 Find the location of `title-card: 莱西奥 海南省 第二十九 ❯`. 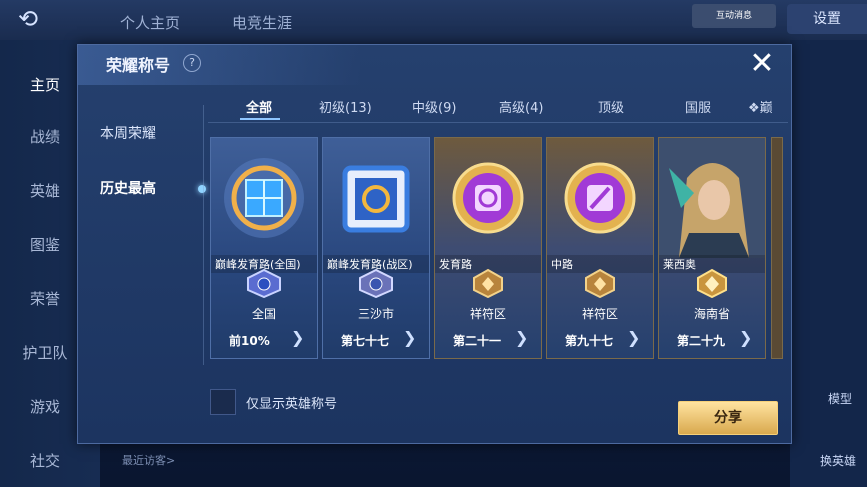

title-card: 莱西奥 海南省 第二十九 ❯ is located at coordinates (712, 248).